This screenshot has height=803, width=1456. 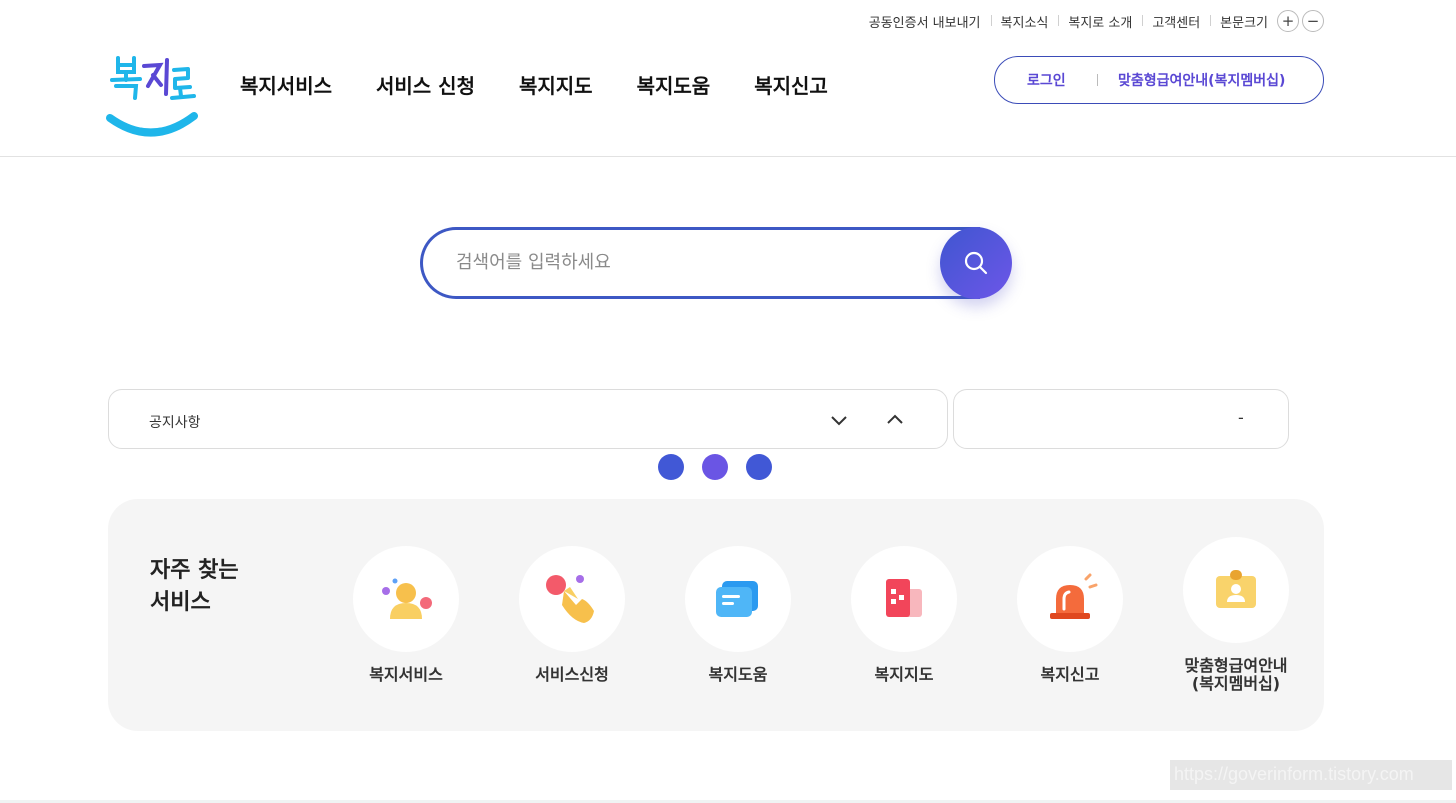 I want to click on login-membership-box: 로그인 맞춤형급여안내(복지멤버십), so click(x=1159, y=80).